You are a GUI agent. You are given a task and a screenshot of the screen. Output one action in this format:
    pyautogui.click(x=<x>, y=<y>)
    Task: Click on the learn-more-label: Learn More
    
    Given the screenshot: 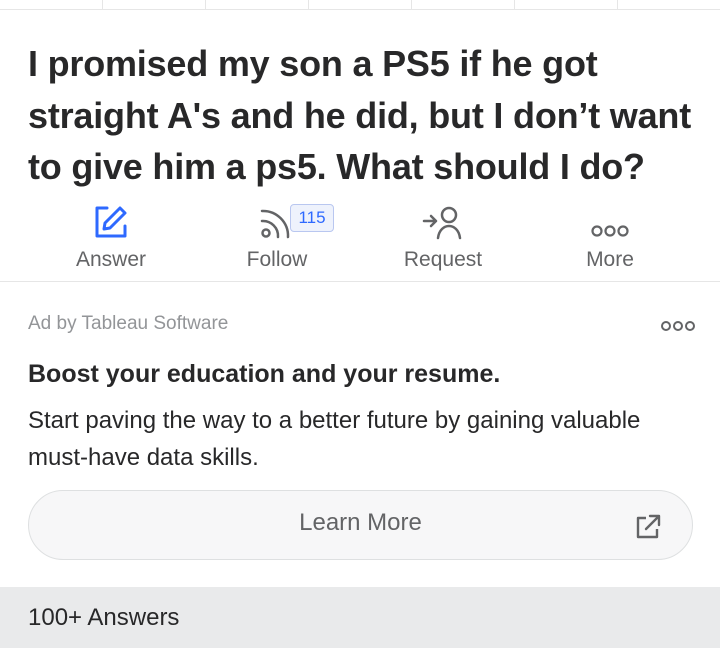 What is the action you would take?
    pyautogui.click(x=360, y=522)
    